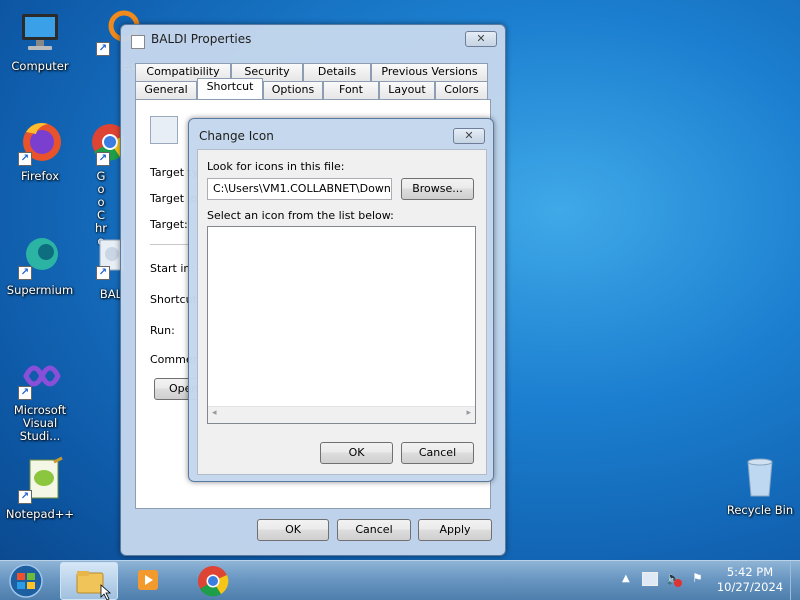  I want to click on network-icon, so click(650, 579).